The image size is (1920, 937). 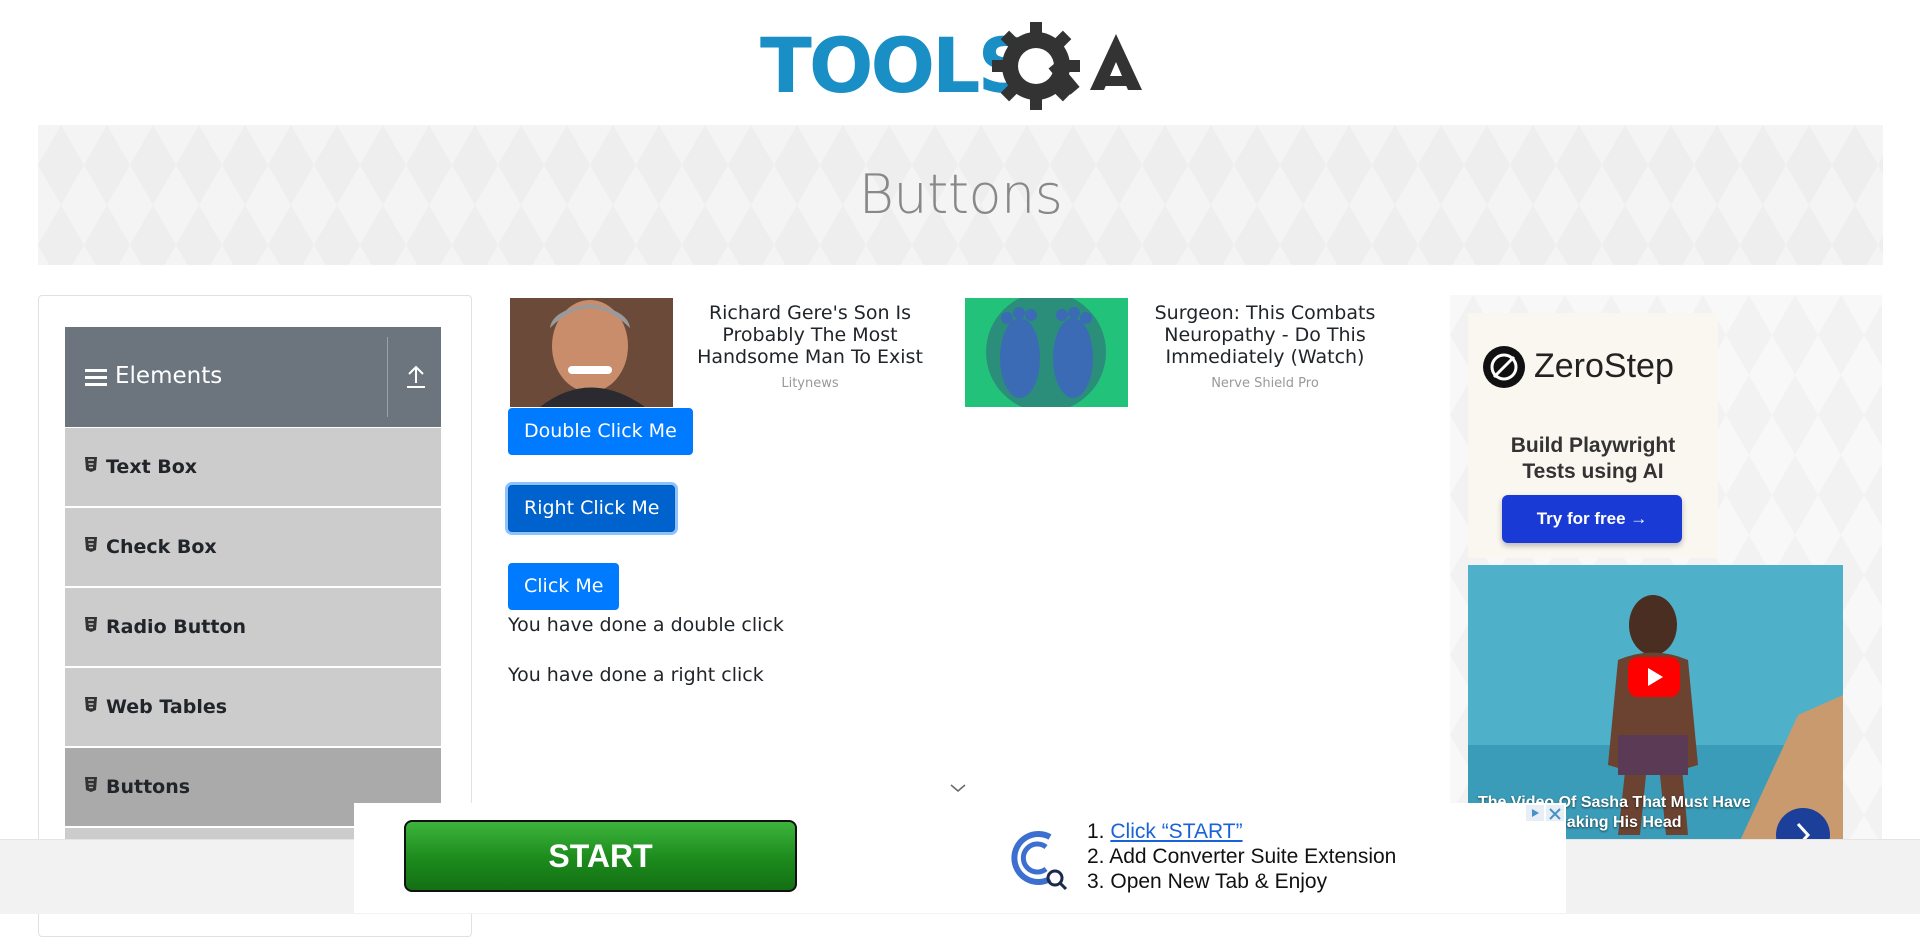 I want to click on start-button: START, so click(x=600, y=856).